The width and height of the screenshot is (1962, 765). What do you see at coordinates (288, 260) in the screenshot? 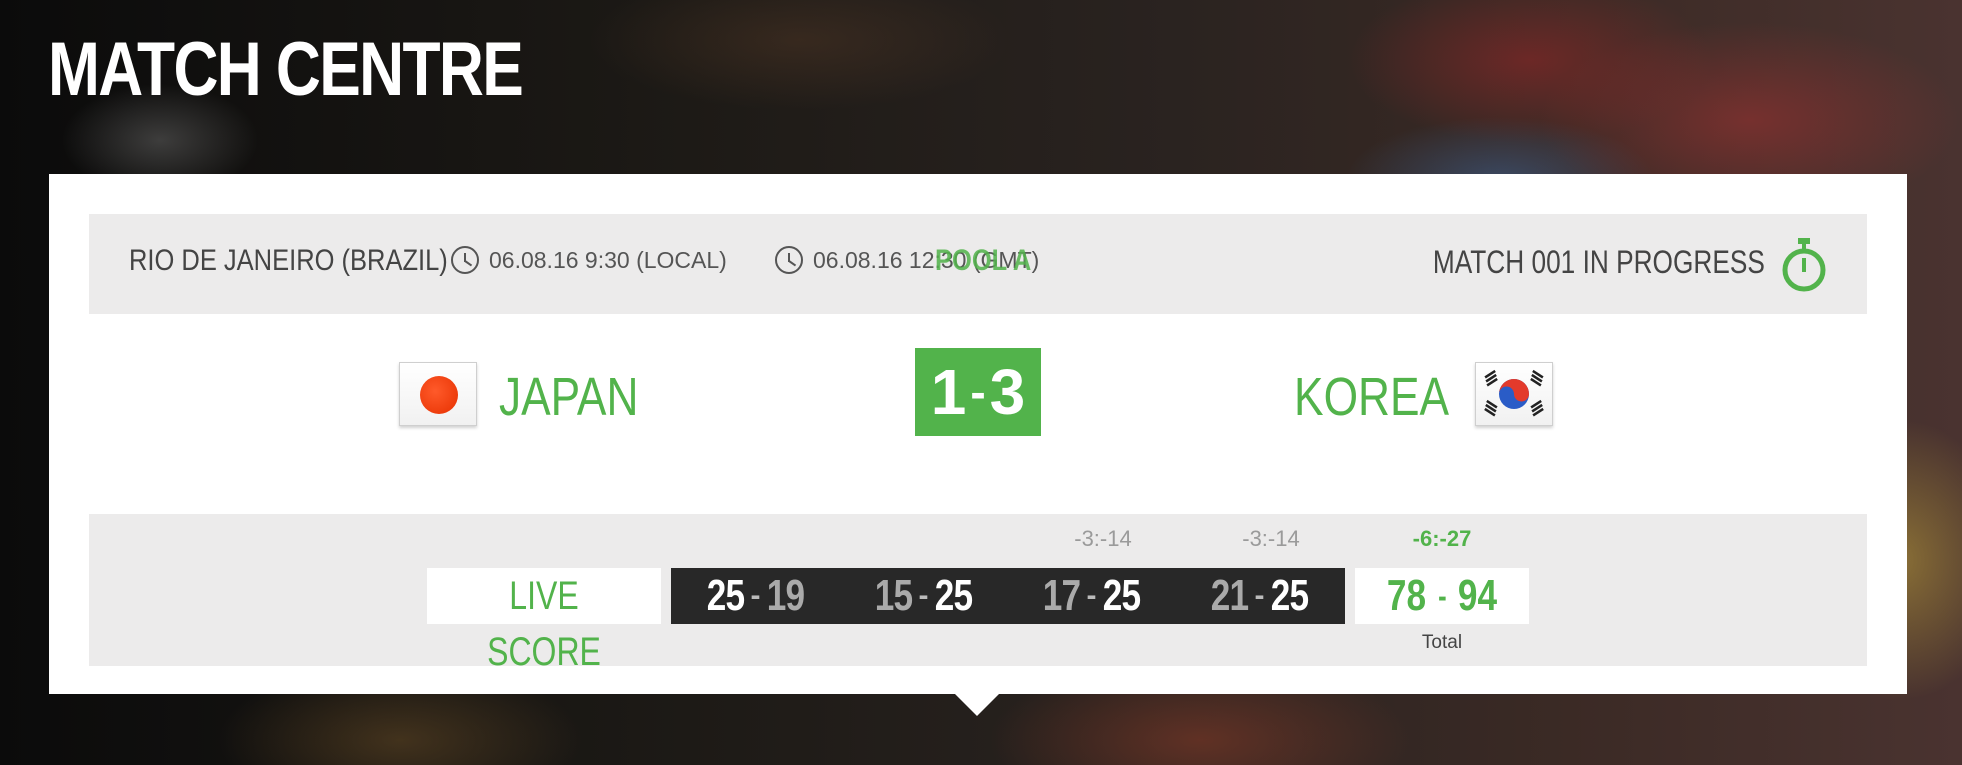
I see `match-location: RIO DE JANEIRO (BRAZIL)` at bounding box center [288, 260].